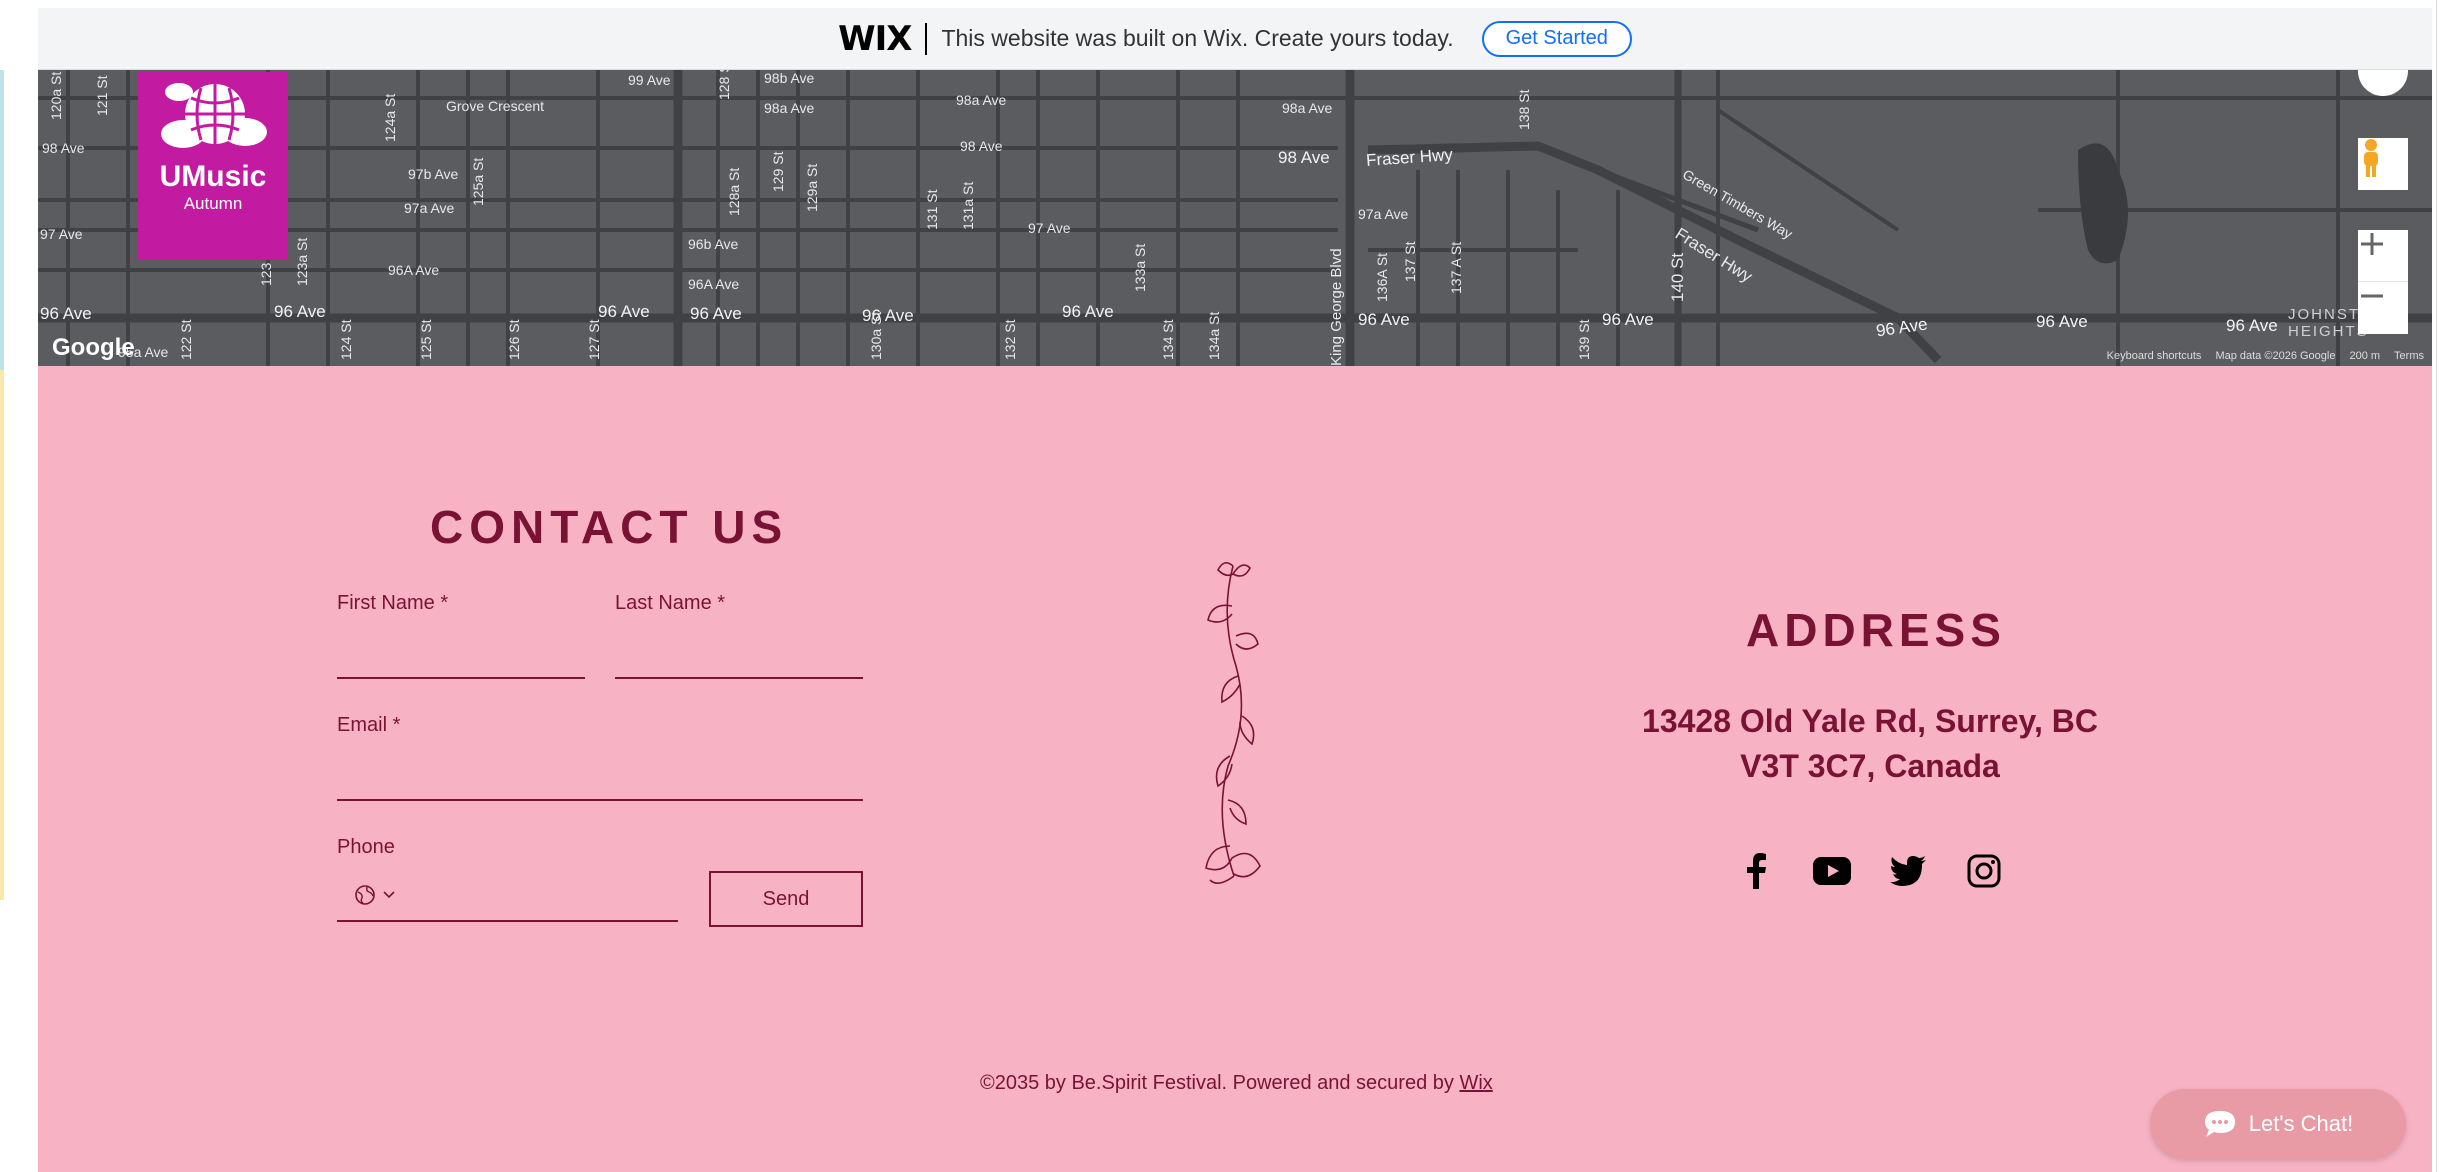  What do you see at coordinates (56, 95) in the screenshot?
I see `map-label: 120a St` at bounding box center [56, 95].